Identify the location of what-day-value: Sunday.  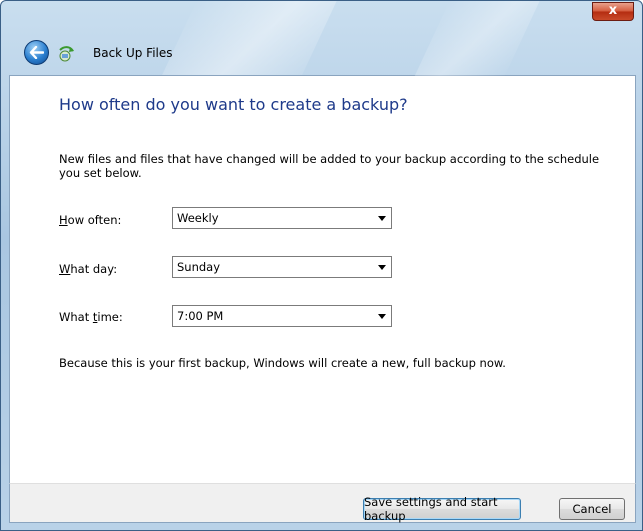
(199, 267).